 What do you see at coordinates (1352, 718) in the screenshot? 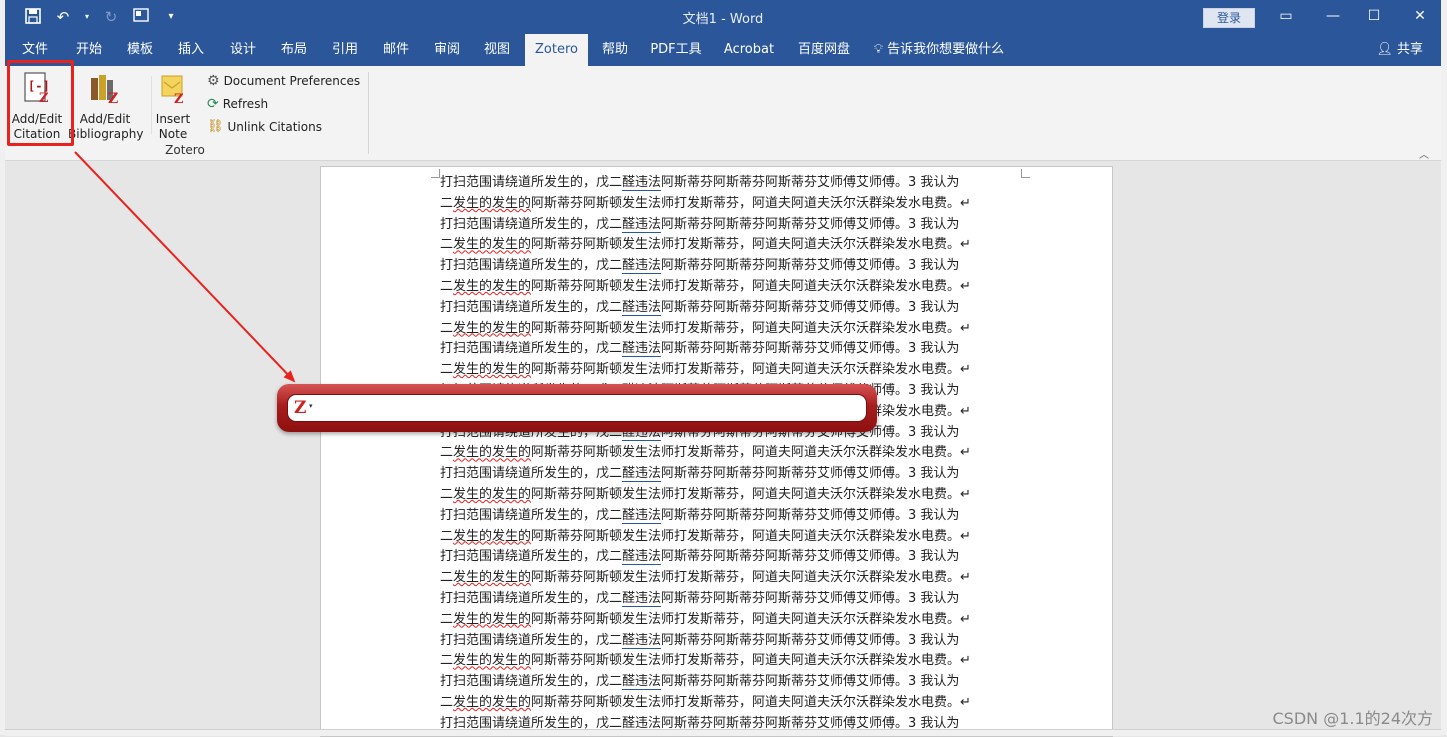
I see `watermark: CSDN @1.1的24次方` at bounding box center [1352, 718].